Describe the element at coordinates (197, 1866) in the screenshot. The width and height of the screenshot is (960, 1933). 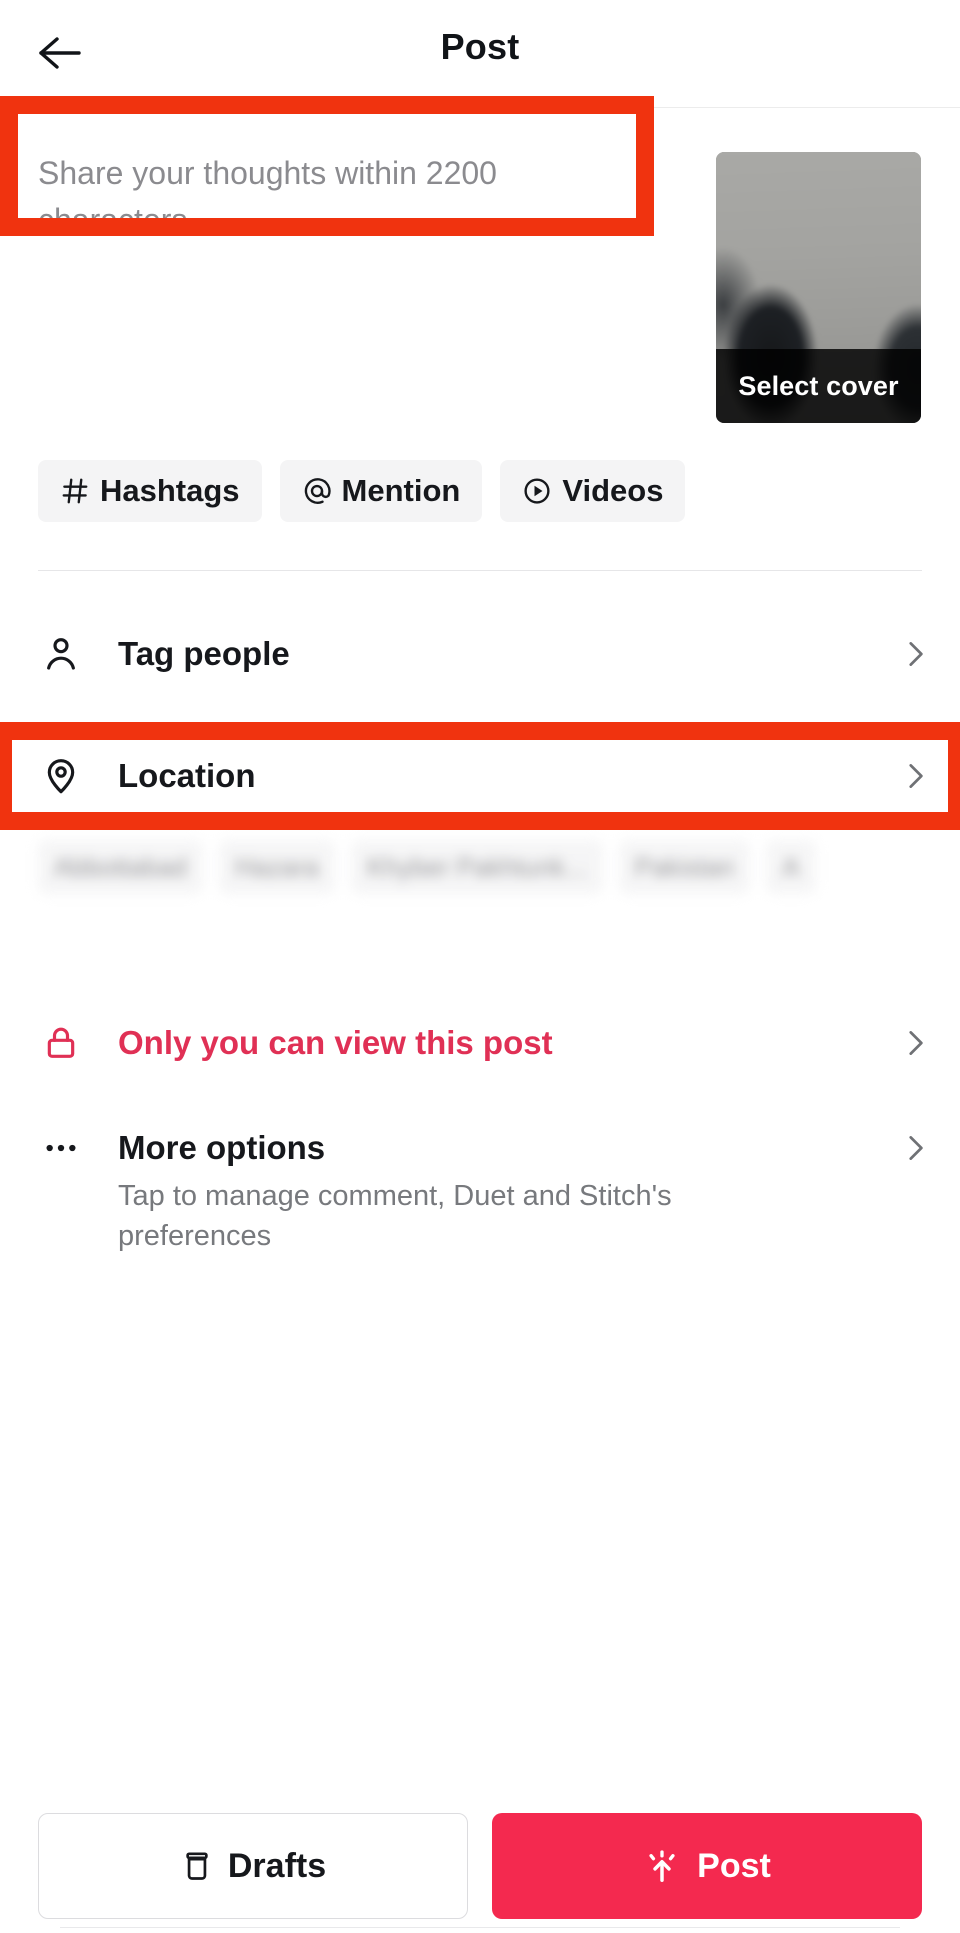
I see `archive-box-icon` at that location.